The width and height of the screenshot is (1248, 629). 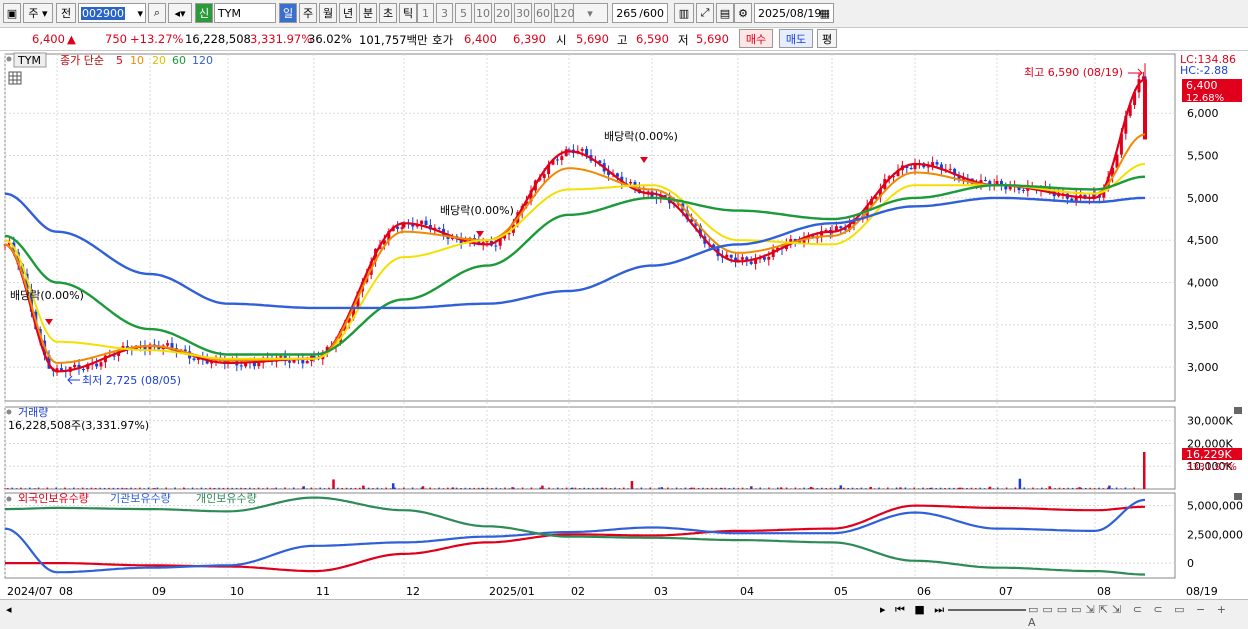 What do you see at coordinates (328, 13) in the screenshot?
I see `period-tab: 월` at bounding box center [328, 13].